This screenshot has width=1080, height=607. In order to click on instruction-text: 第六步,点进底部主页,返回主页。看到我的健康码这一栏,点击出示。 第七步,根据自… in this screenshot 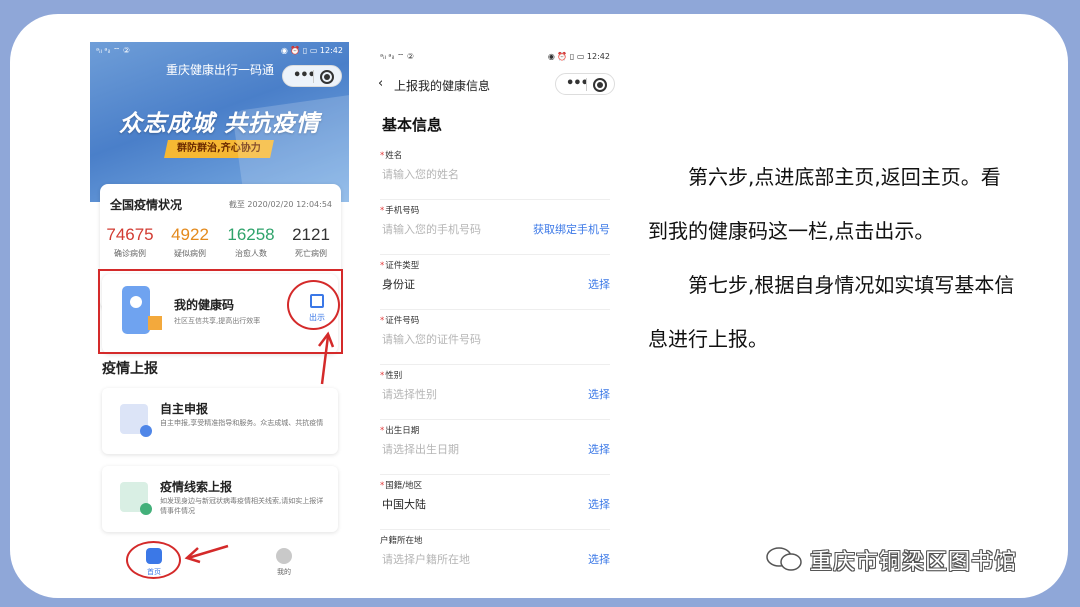, I will do `click(833, 258)`.